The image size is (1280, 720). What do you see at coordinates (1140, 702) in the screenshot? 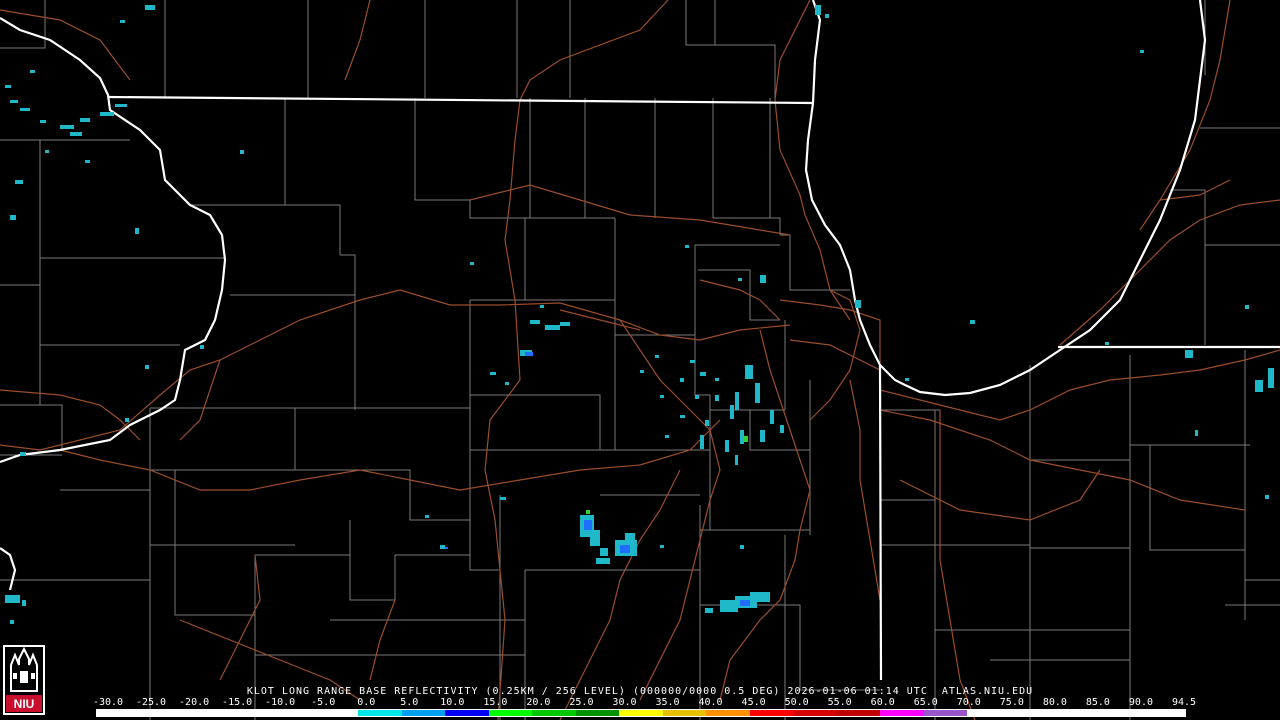
I see `colorscale-tick-label: 90.0` at bounding box center [1140, 702].